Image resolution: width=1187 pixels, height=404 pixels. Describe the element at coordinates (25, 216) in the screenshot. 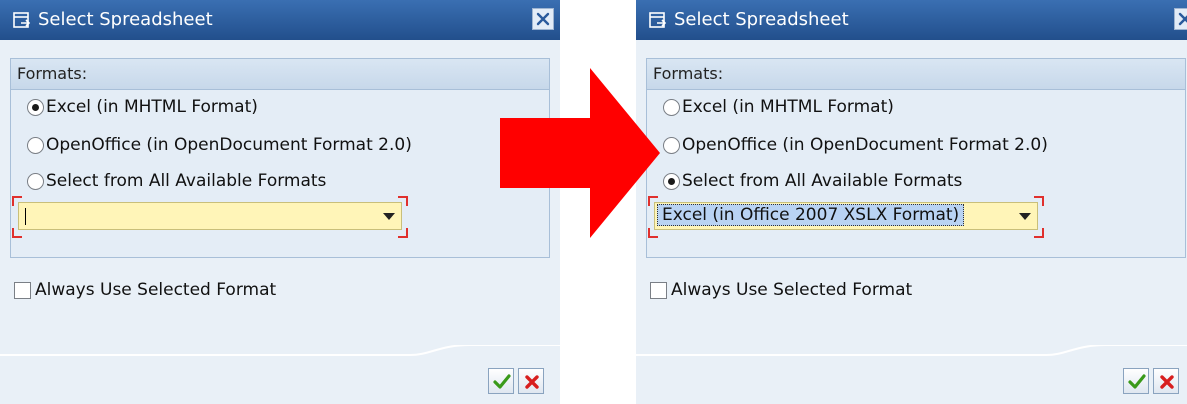

I see `text-cursor` at that location.